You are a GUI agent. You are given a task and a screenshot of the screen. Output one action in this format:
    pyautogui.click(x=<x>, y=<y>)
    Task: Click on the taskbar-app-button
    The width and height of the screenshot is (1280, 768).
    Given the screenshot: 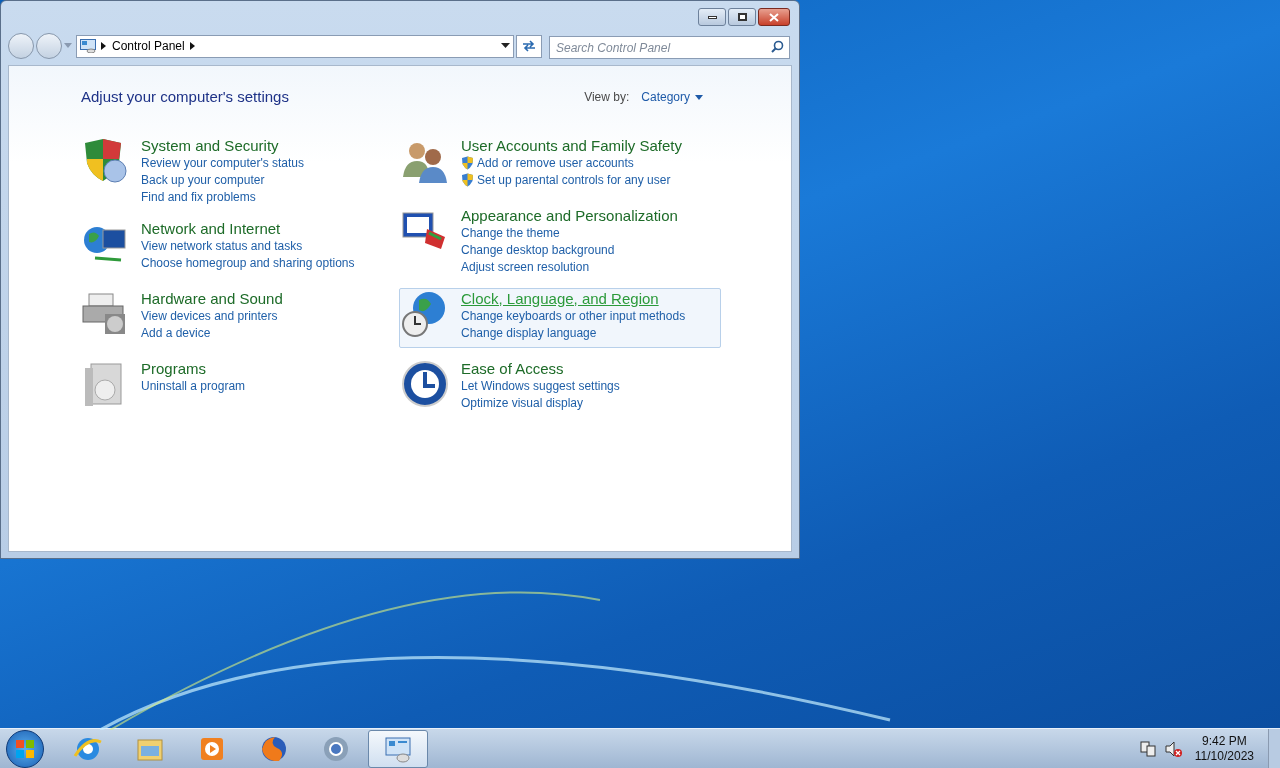 What is the action you would take?
    pyautogui.click(x=398, y=748)
    